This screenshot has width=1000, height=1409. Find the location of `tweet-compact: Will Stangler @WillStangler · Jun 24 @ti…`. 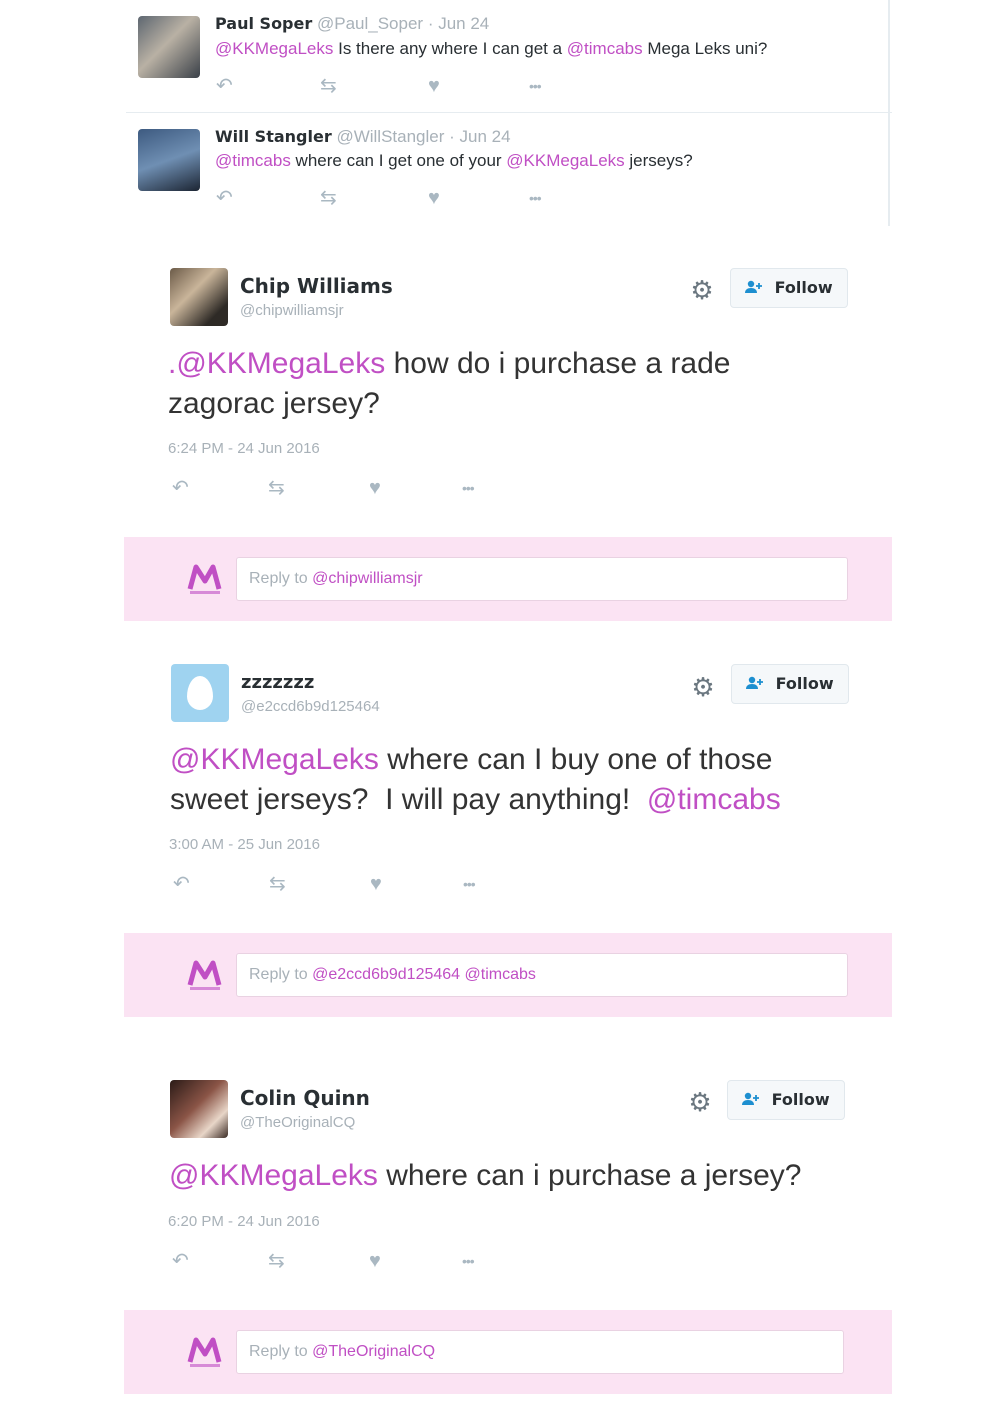

tweet-compact: Will Stangler @WillStangler · Jun 24 @ti… is located at coordinates (509, 169).